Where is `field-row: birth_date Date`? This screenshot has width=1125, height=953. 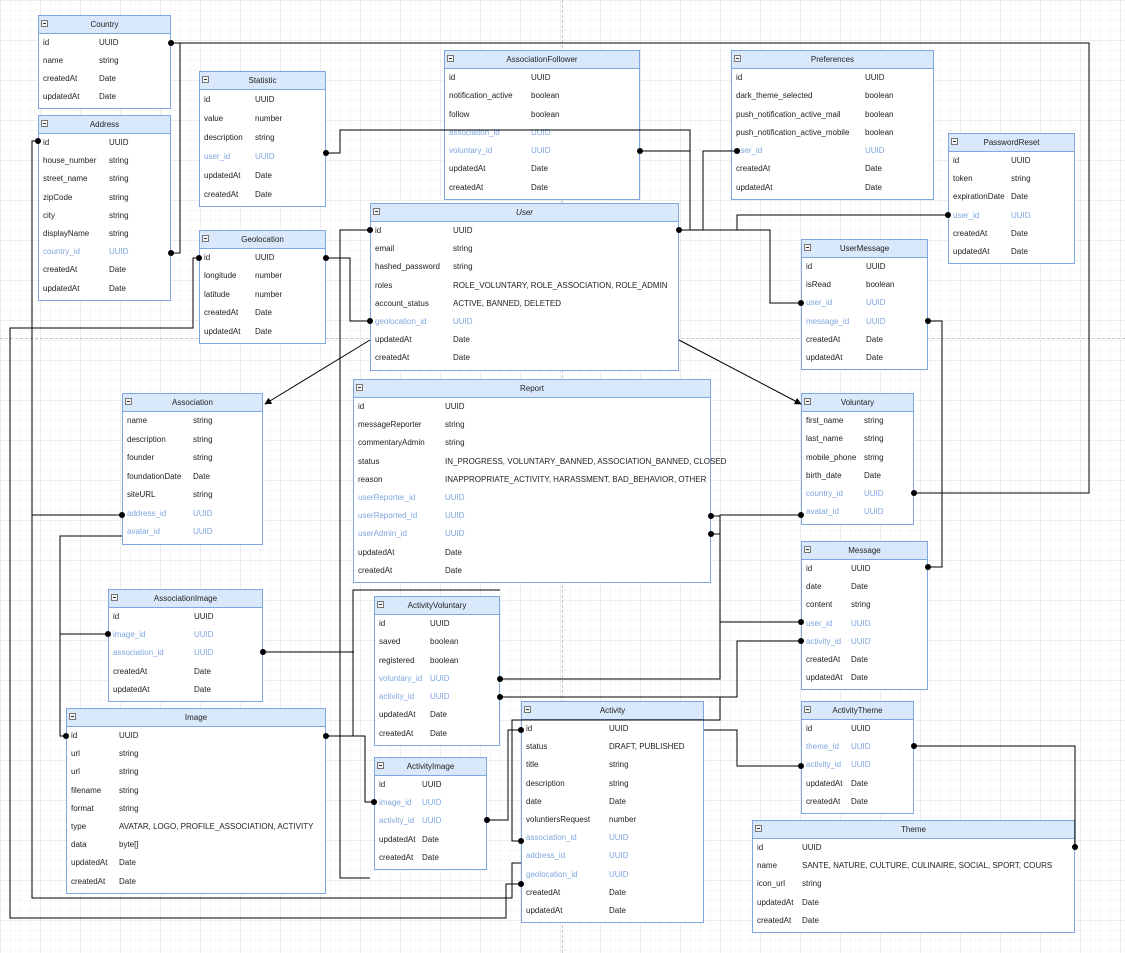 field-row: birth_date Date is located at coordinates (857, 476).